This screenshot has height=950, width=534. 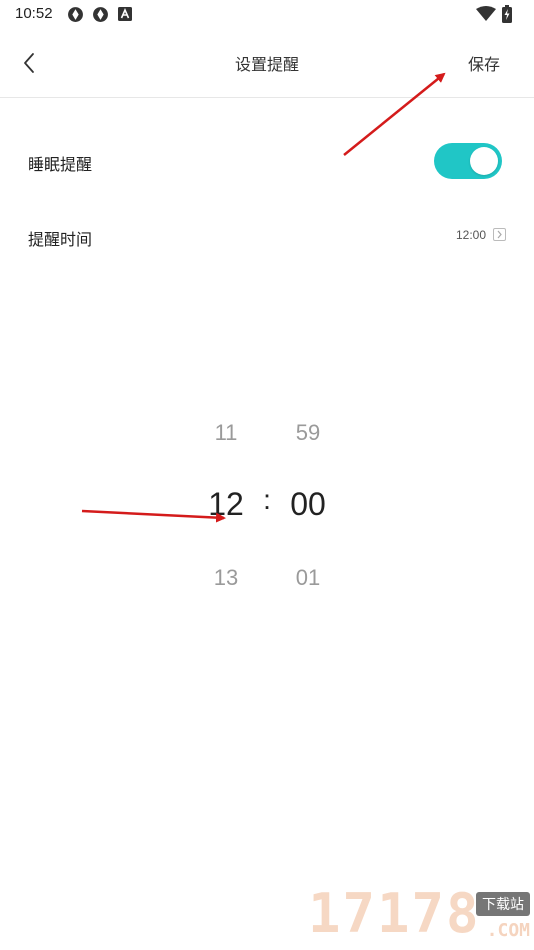 I want to click on minute-selected: 00, so click(x=308, y=504).